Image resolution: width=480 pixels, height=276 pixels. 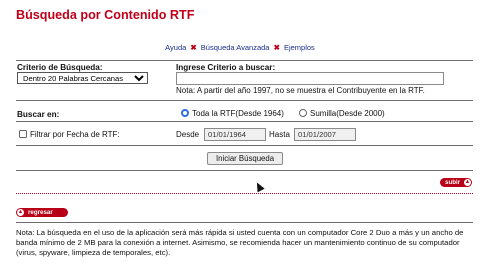 What do you see at coordinates (226, 67) in the screenshot?
I see `ingrese-label: Ingrese Criterio a buscar:` at bounding box center [226, 67].